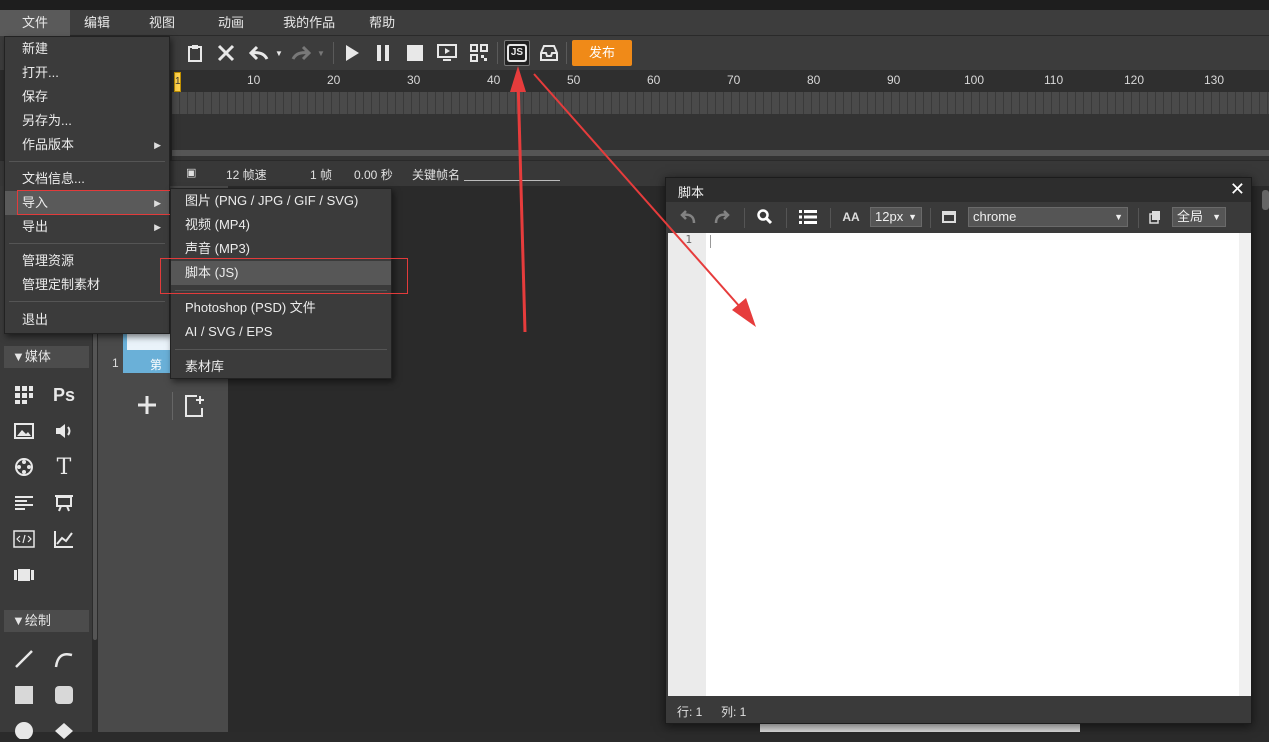  I want to click on undo-dropdown-icon: ▼, so click(279, 53).